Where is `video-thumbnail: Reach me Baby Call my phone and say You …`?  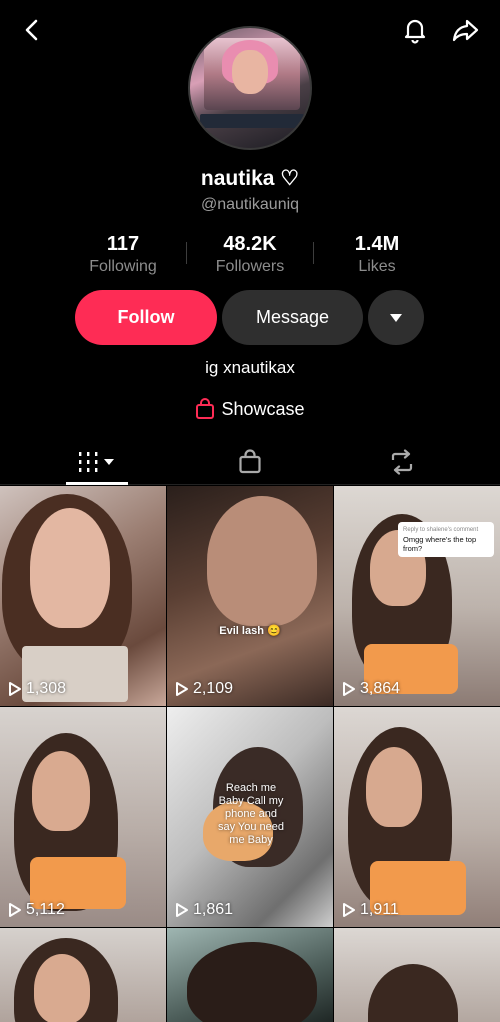 video-thumbnail: Reach me Baby Call my phone and say You … is located at coordinates (250, 817).